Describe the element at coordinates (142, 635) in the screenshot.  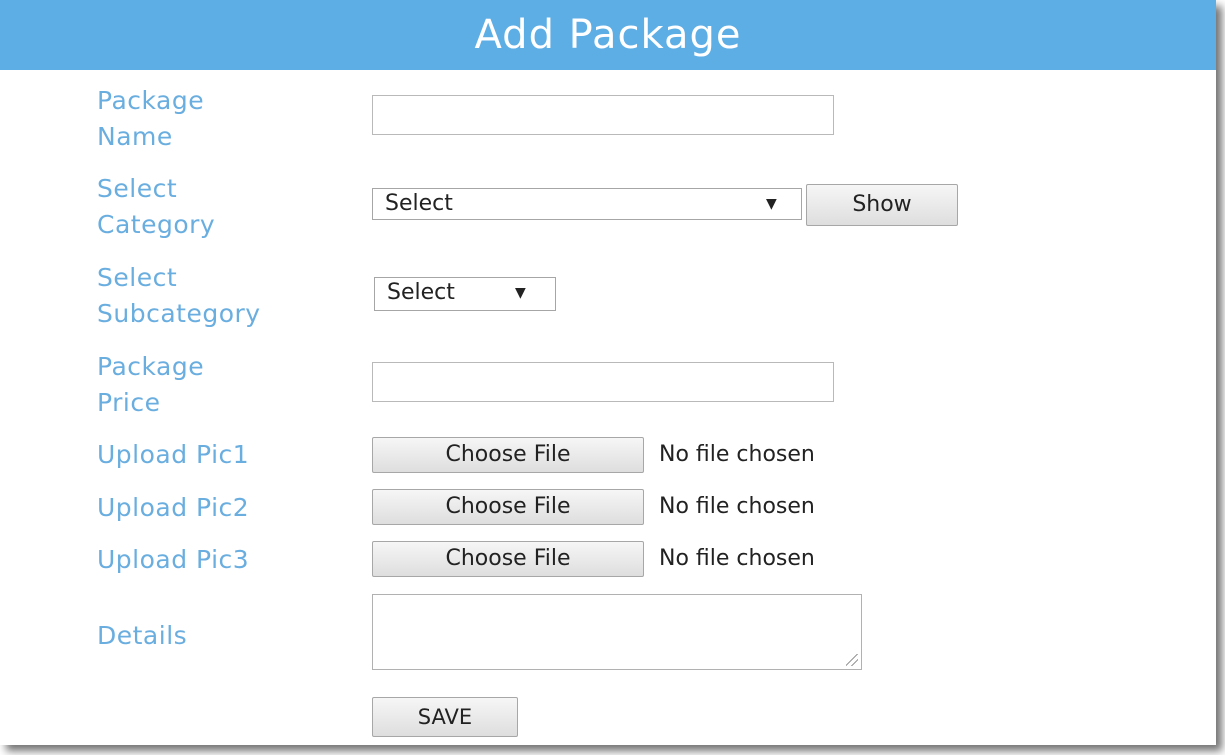
I see `details-label: Details` at that location.